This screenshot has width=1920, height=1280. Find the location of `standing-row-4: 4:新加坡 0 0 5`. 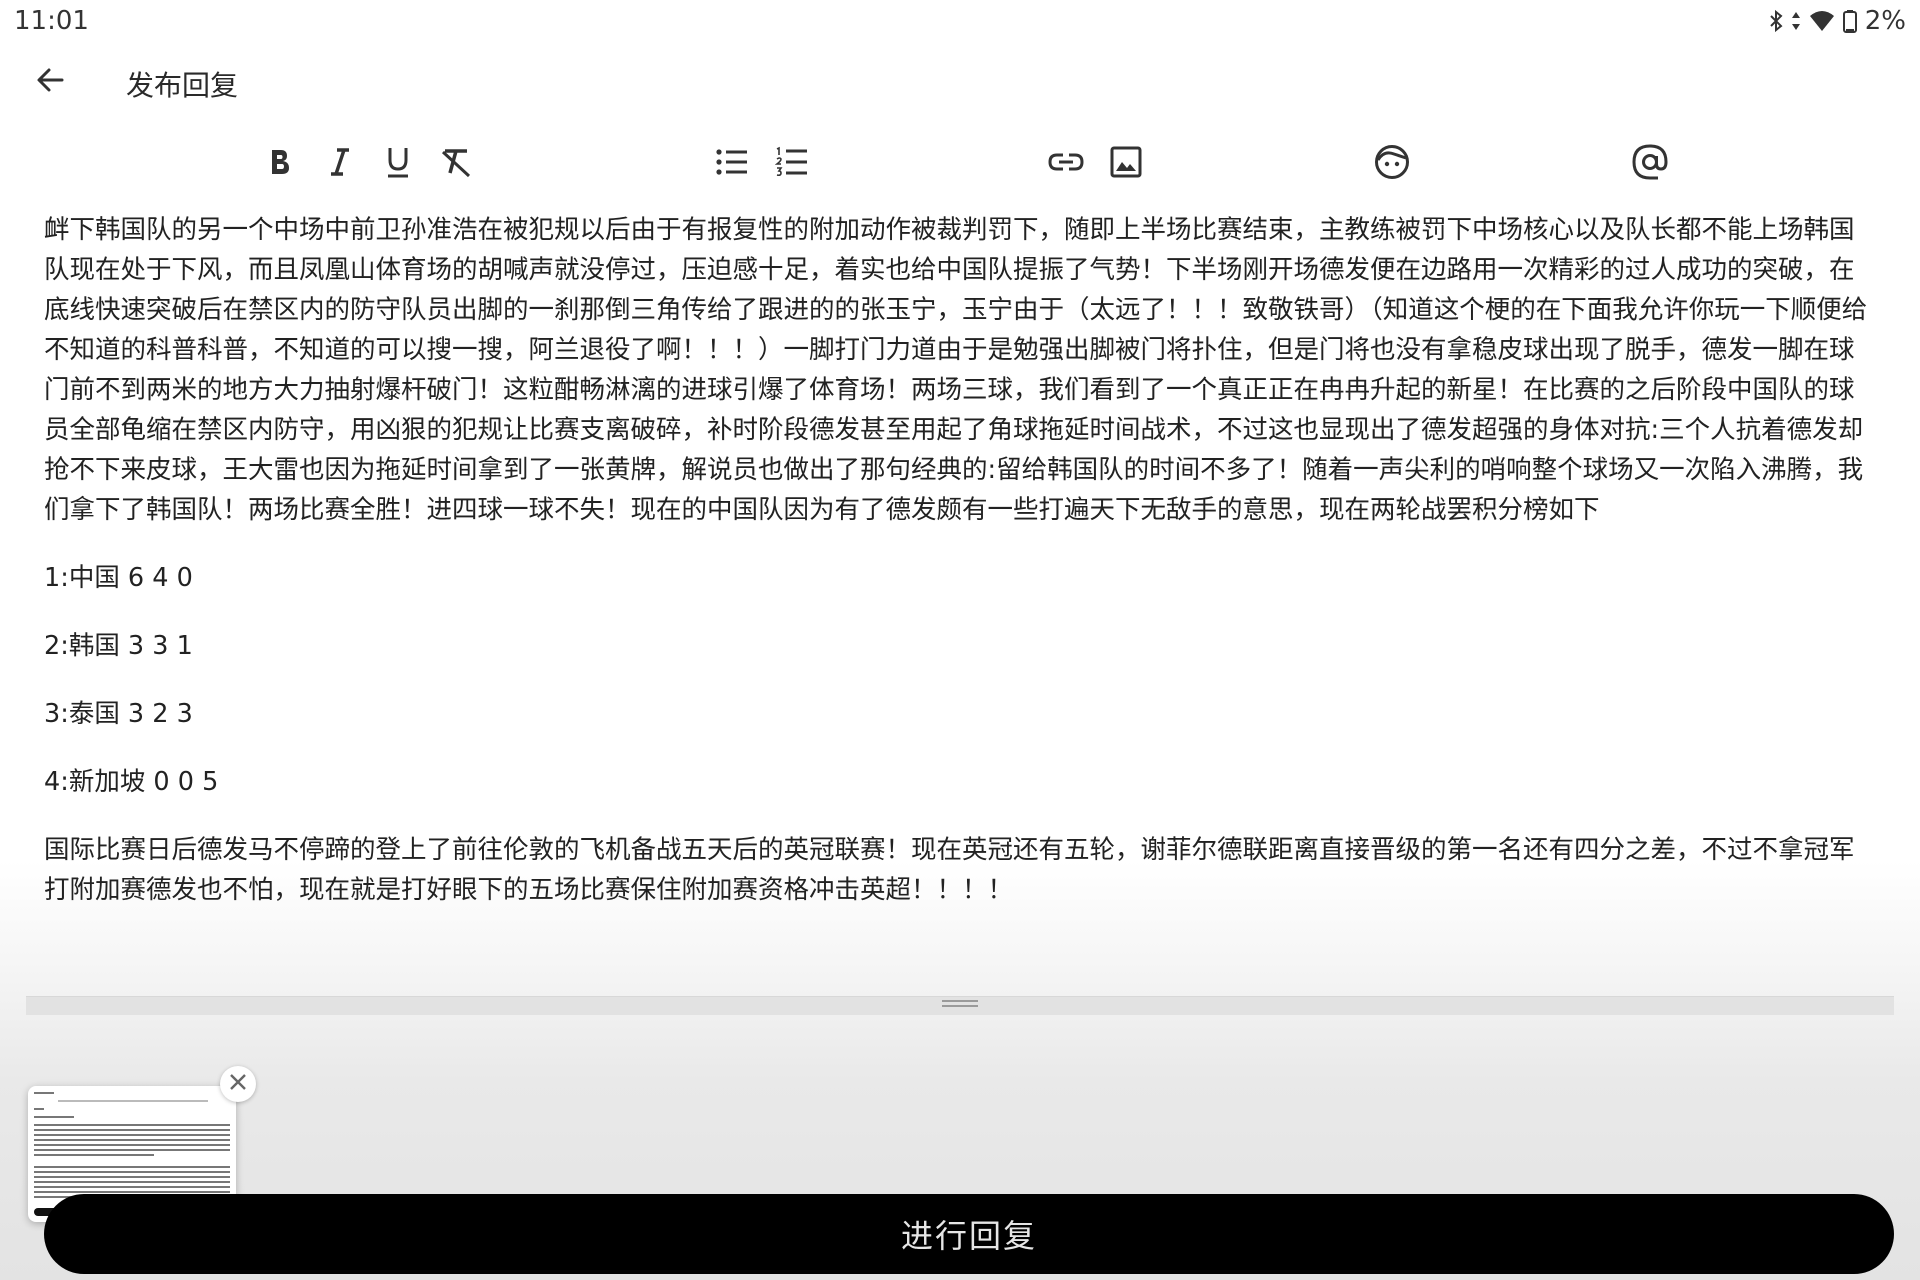

standing-row-4: 4:新加坡 0 0 5 is located at coordinates (131, 782).